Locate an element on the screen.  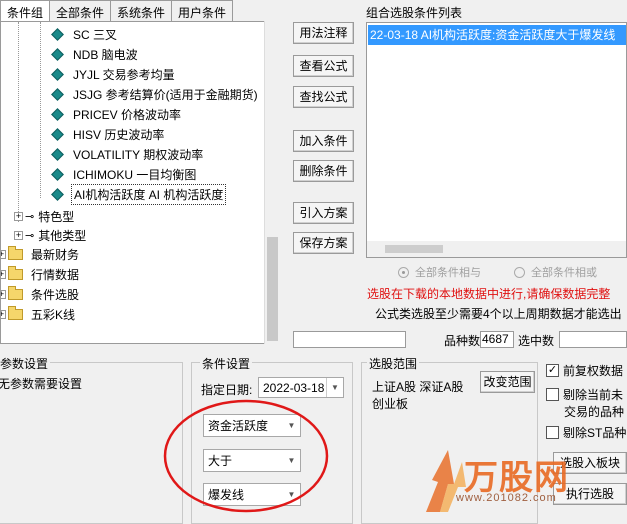
param-settings-text: 无参数需要设置 is located at coordinates (41, 384).